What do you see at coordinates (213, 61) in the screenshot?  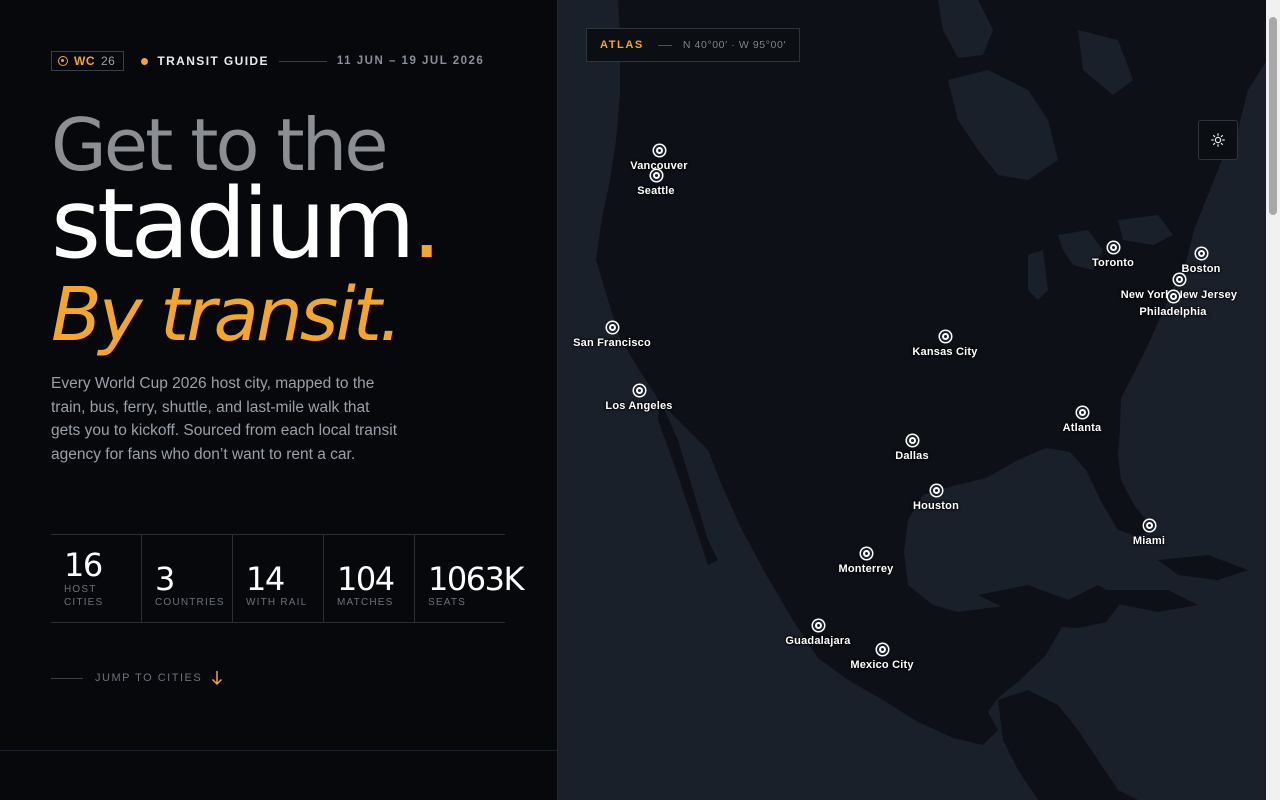 I see `guide-label-text: TRANSIT GUIDE` at bounding box center [213, 61].